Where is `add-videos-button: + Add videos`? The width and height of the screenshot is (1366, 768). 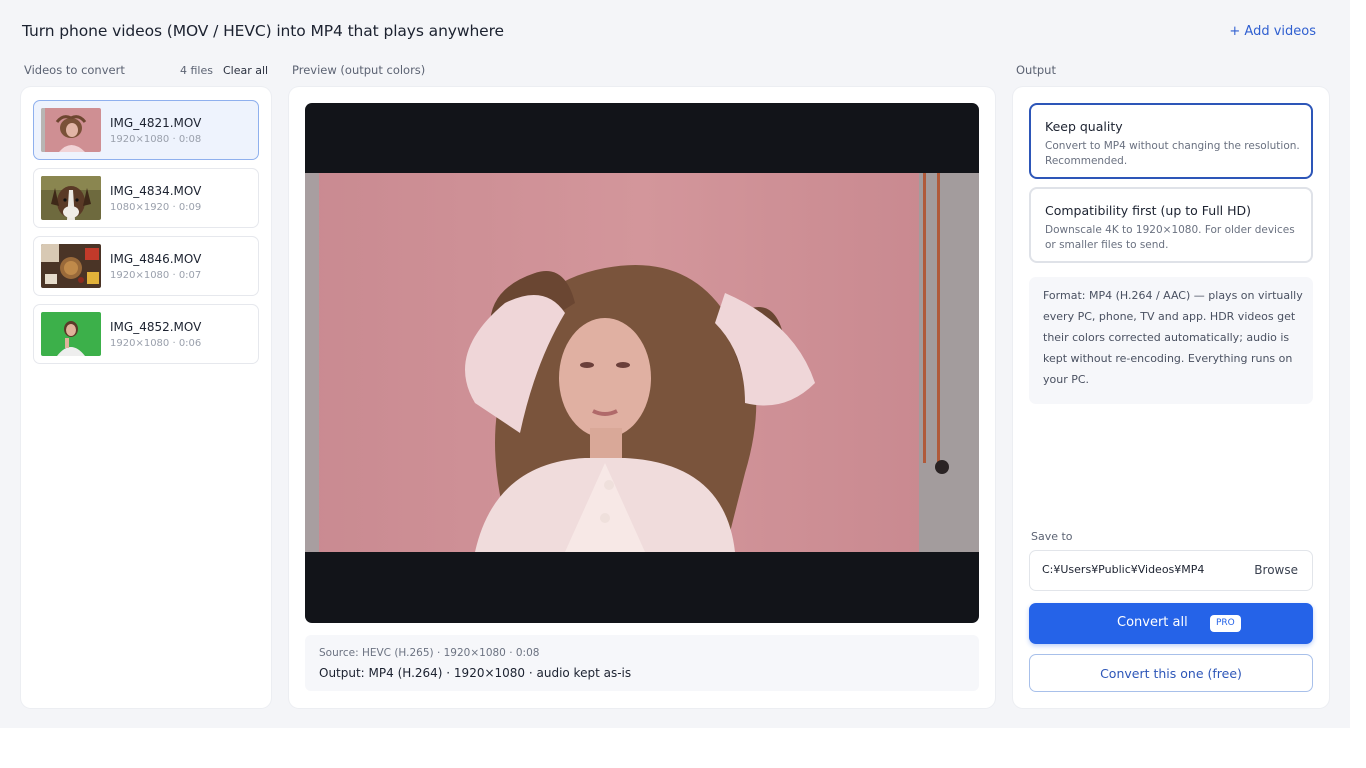 add-videos-button: + Add videos is located at coordinates (1272, 31).